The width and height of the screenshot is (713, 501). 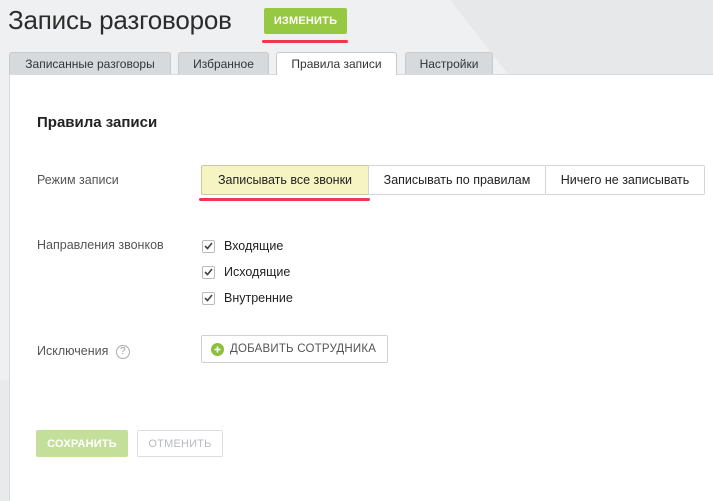 I want to click on exclusions-row: Исключения ?, so click(x=83, y=351).